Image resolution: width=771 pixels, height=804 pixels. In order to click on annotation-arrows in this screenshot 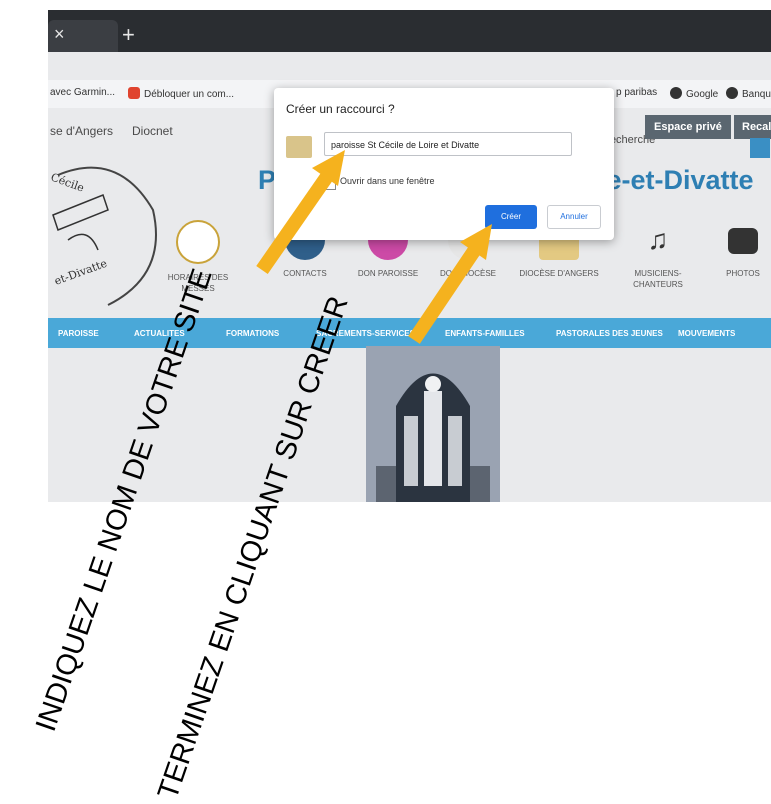, I will do `click(374, 247)`.